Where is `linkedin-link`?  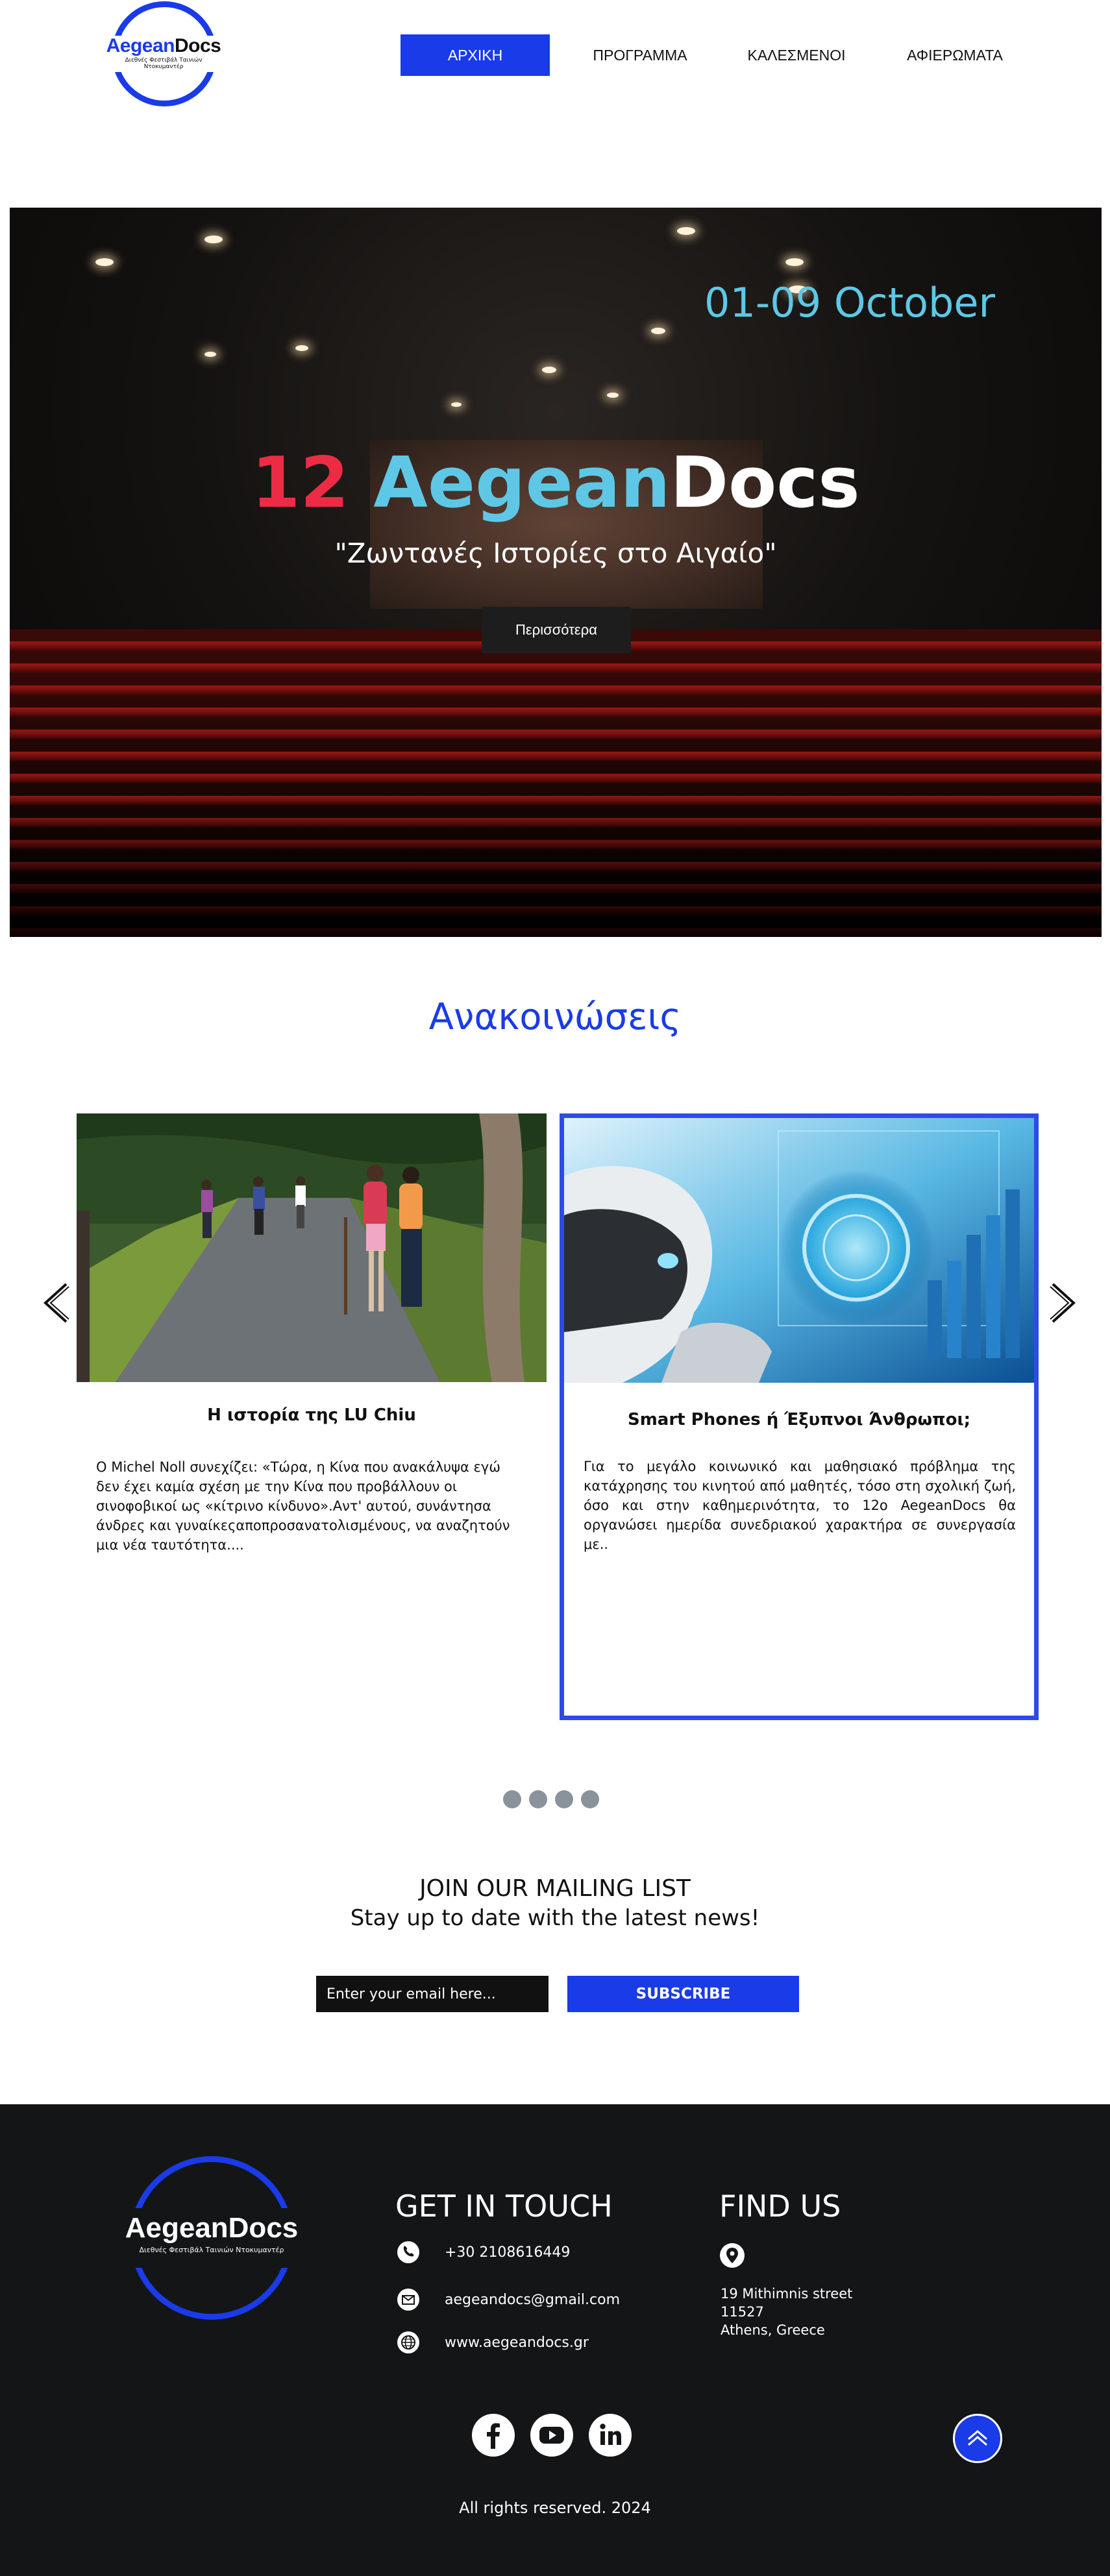
linkedin-link is located at coordinates (610, 2435).